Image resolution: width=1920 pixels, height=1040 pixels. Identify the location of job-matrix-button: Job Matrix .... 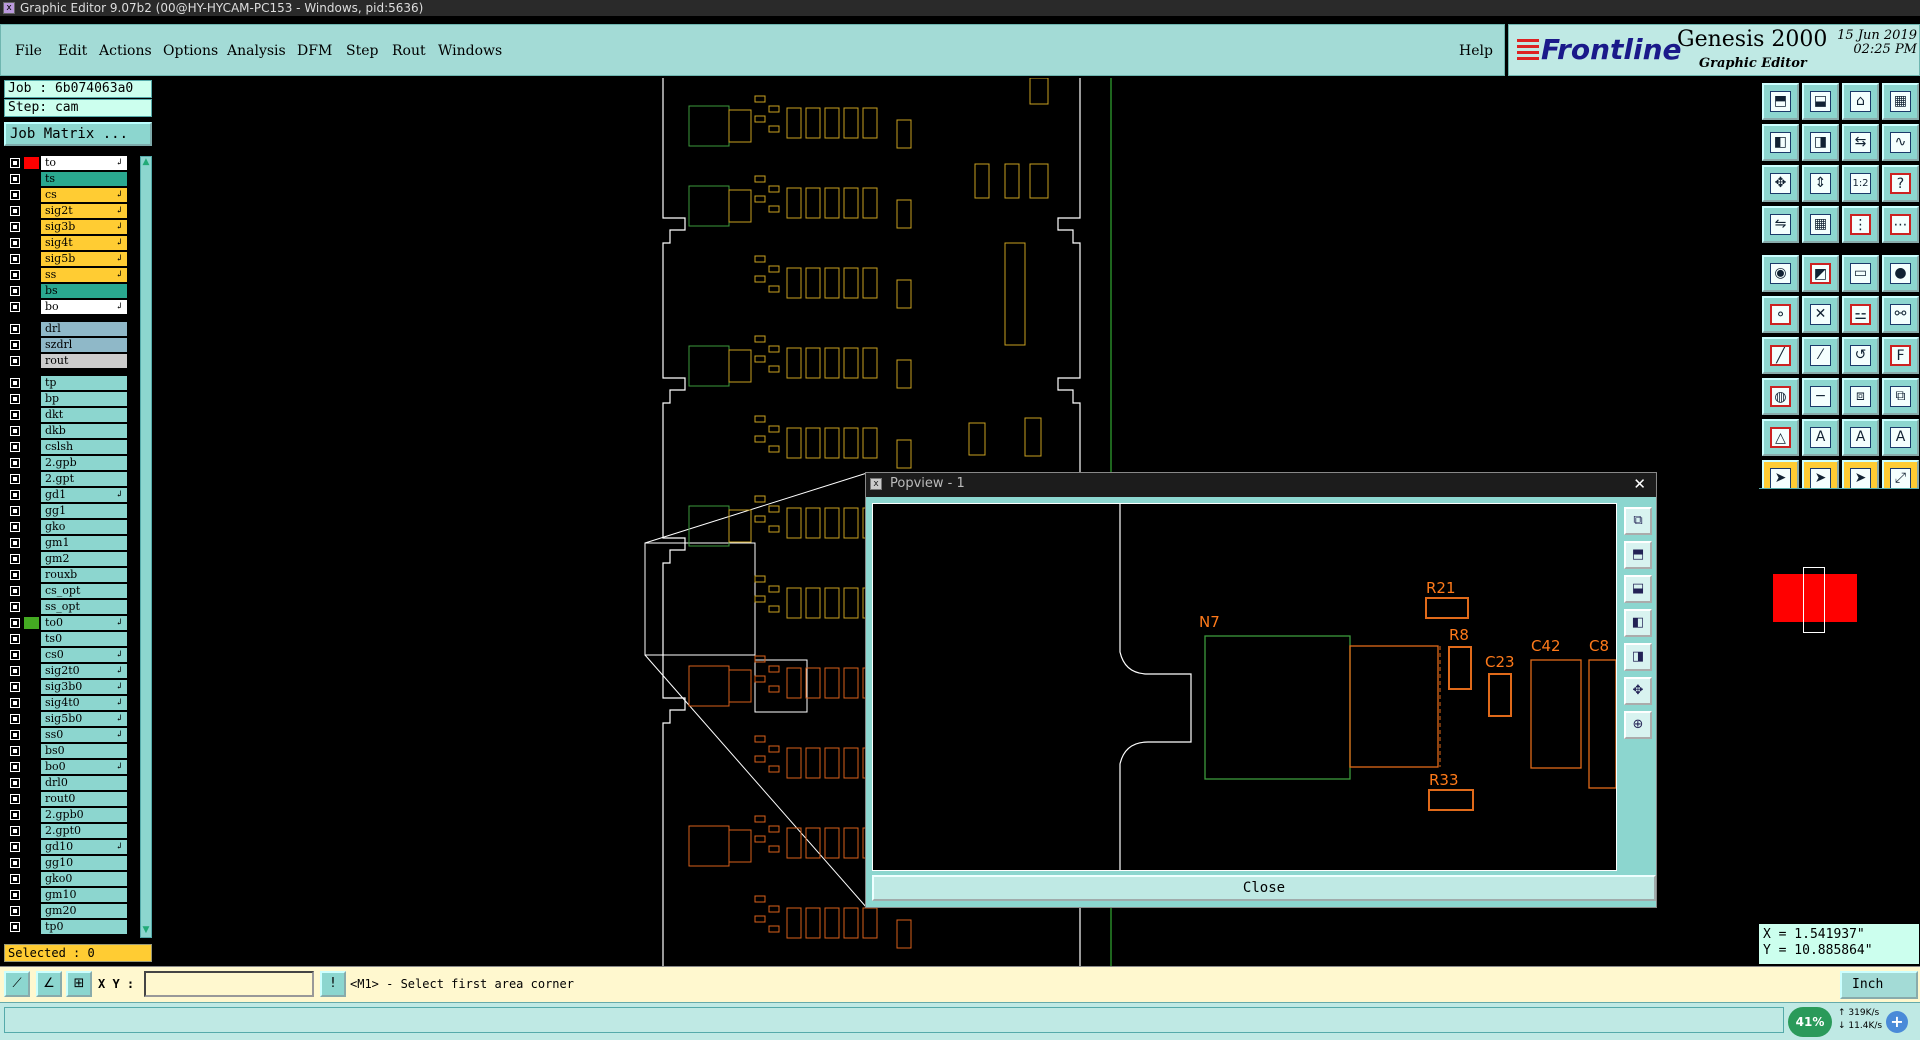
(78, 134).